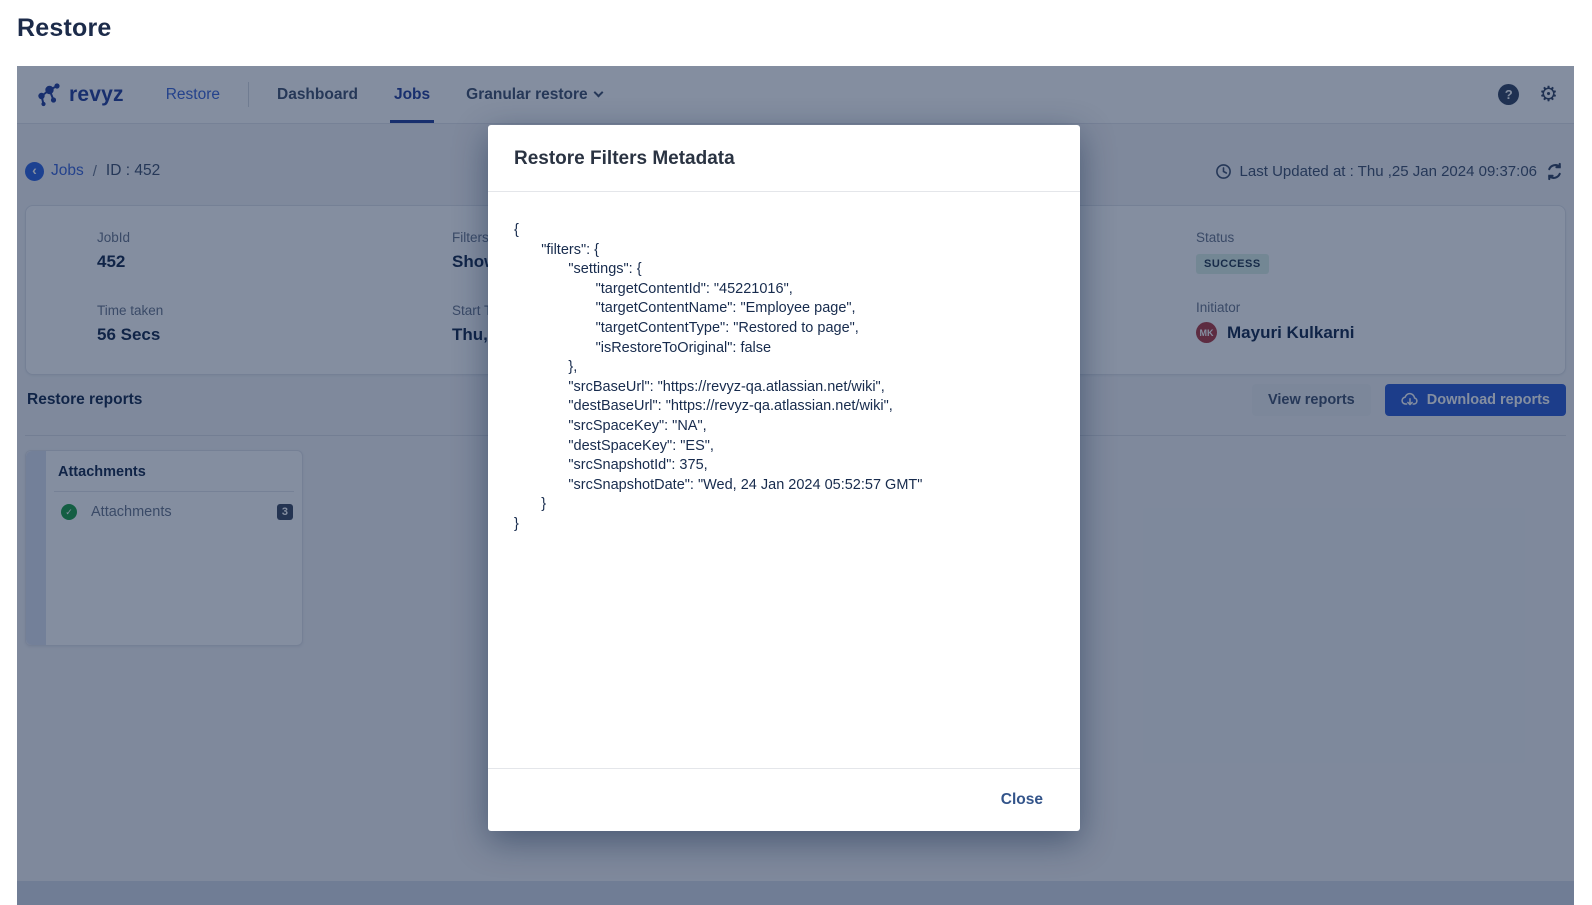  Describe the element at coordinates (784, 799) in the screenshot. I see `modal-footer: Close` at that location.